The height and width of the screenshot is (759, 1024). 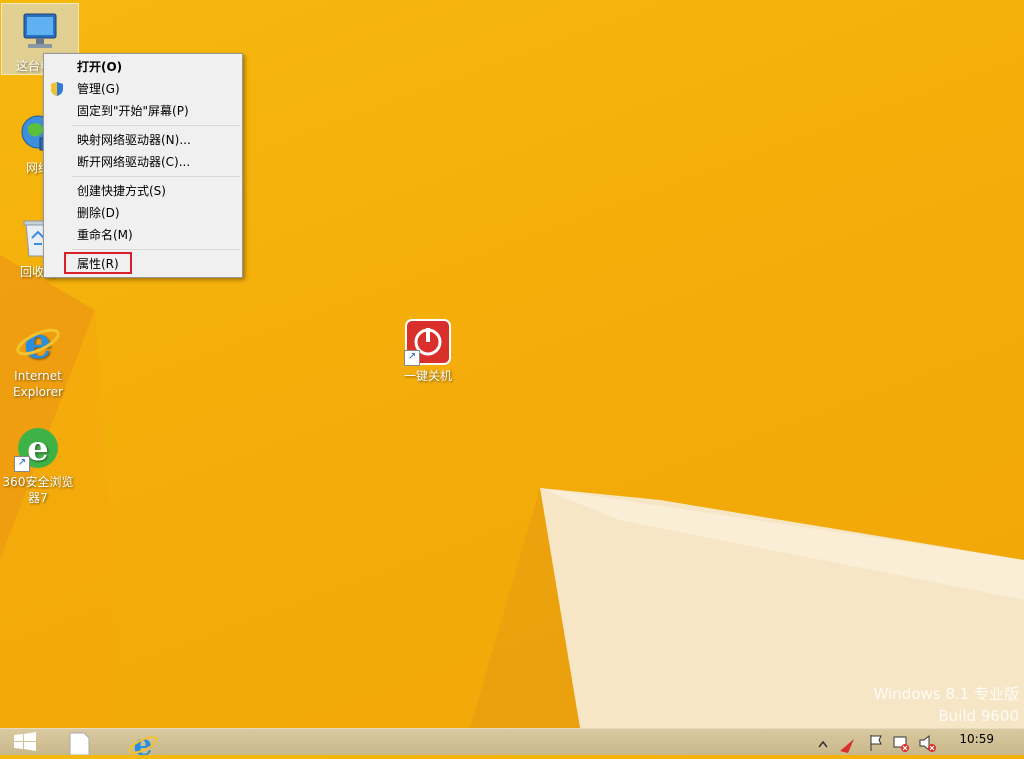 I want to click on watermark-build: Build 9600, so click(x=978, y=716).